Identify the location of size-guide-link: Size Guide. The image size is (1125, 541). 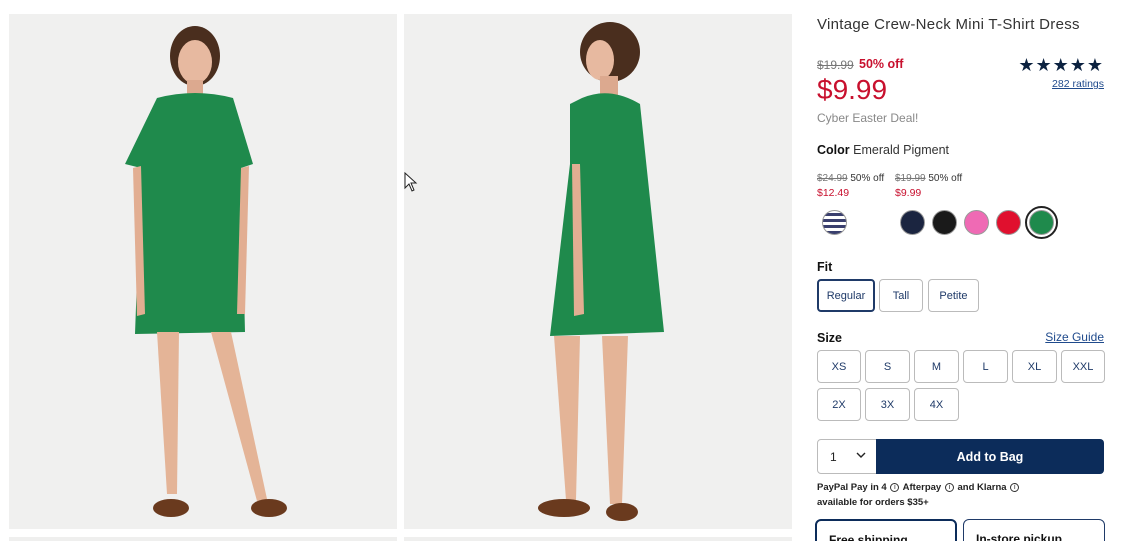
(1074, 337).